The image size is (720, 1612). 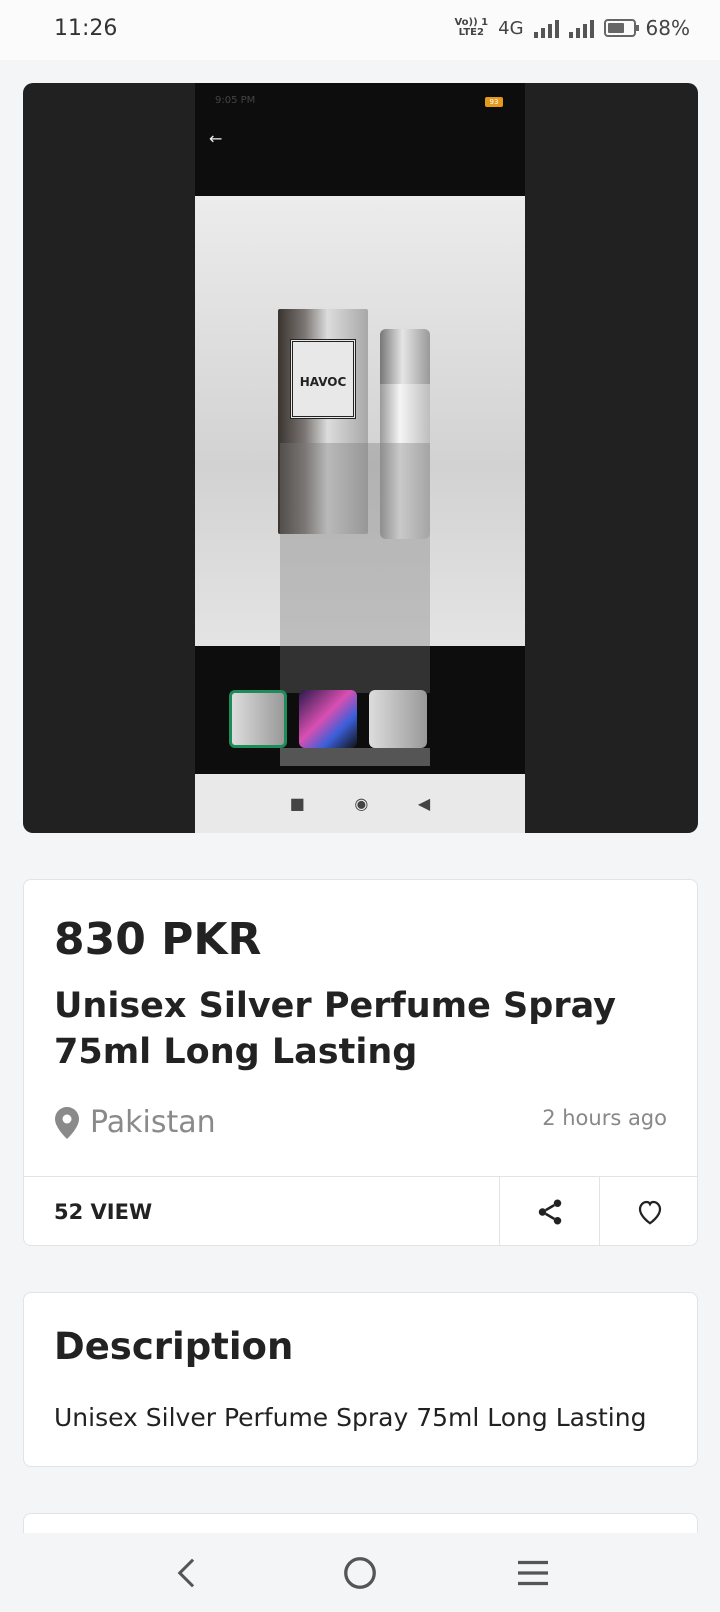 I want to click on network-type: 4G, so click(x=511, y=28).